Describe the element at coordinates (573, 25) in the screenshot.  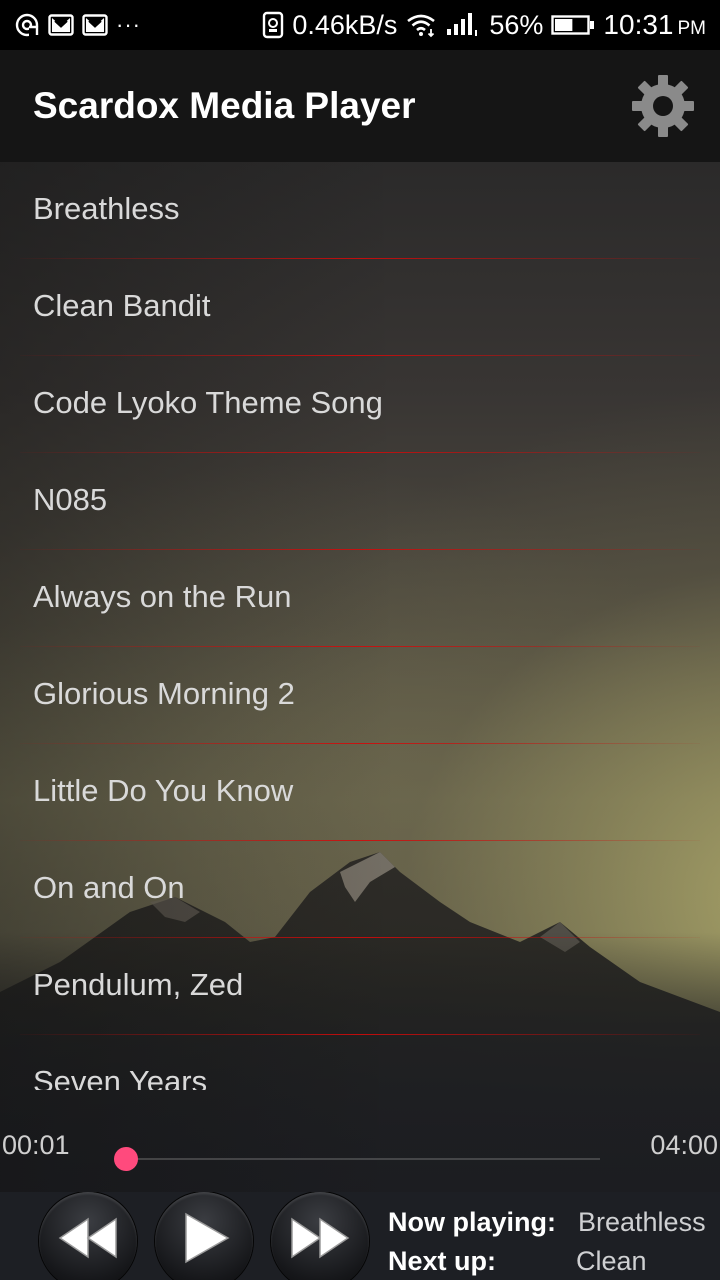
I see `battery-icon` at that location.